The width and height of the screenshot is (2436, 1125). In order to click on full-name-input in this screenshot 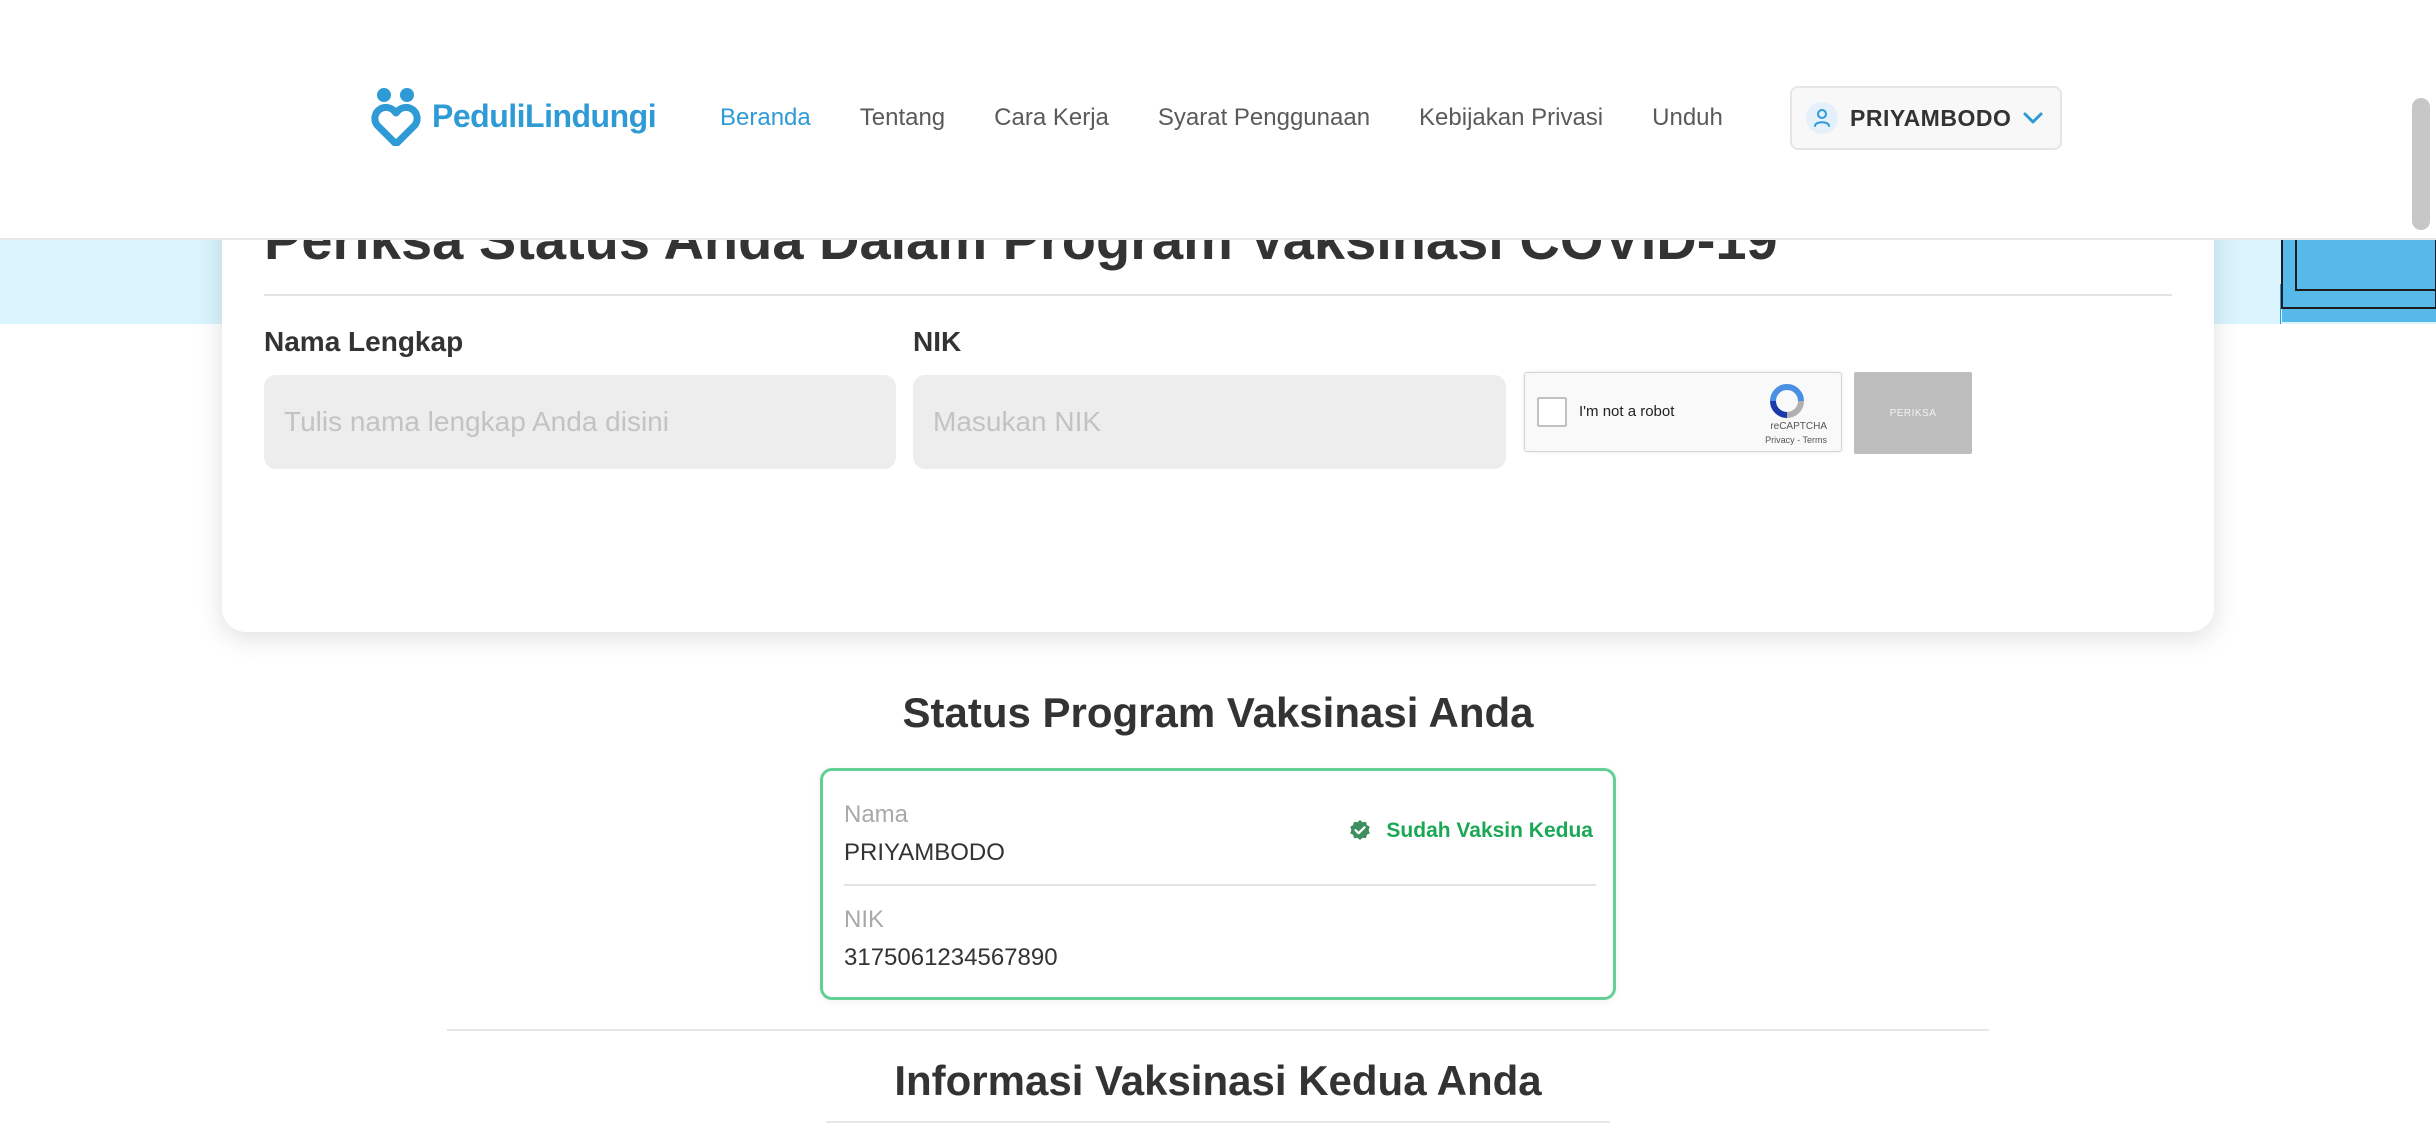, I will do `click(580, 422)`.